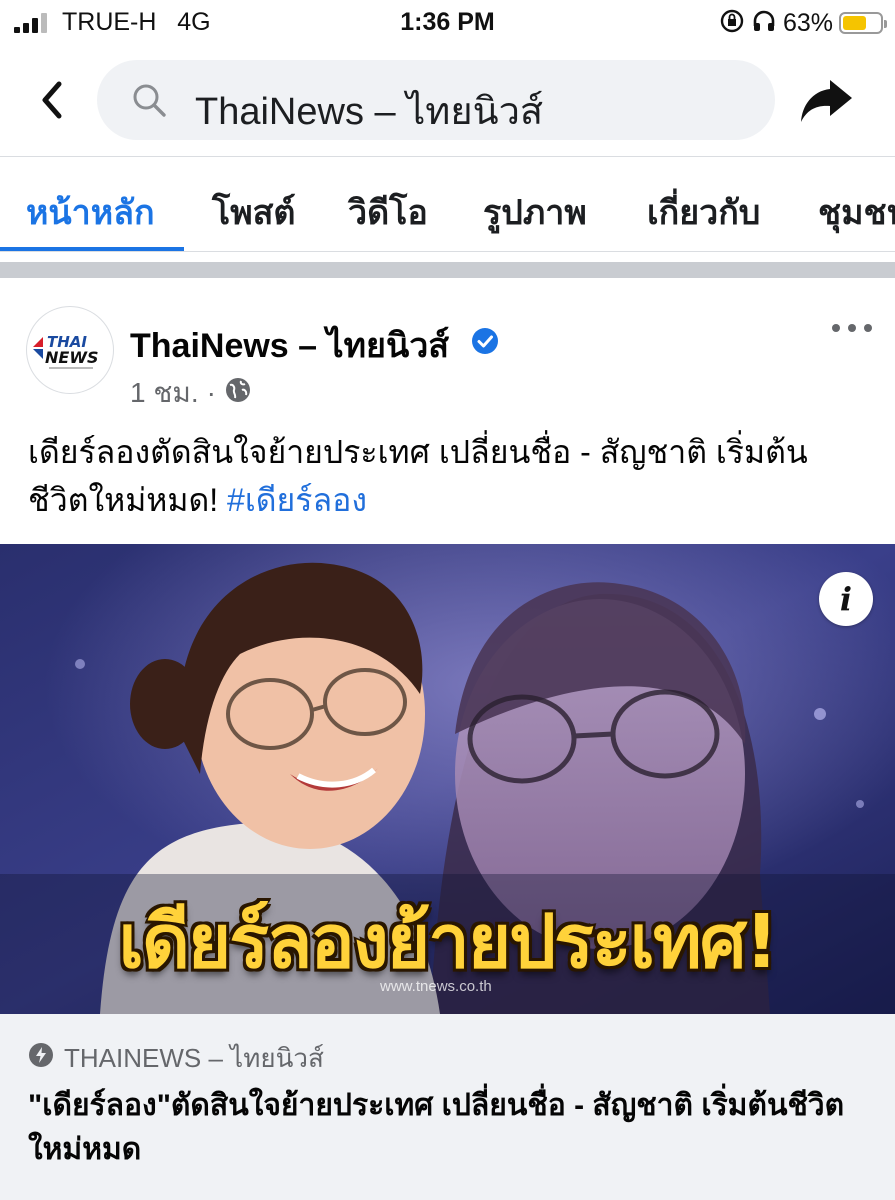 This screenshot has height=1200, width=895. Describe the element at coordinates (856, 212) in the screenshot. I see `tab-community: ชุมชน` at that location.